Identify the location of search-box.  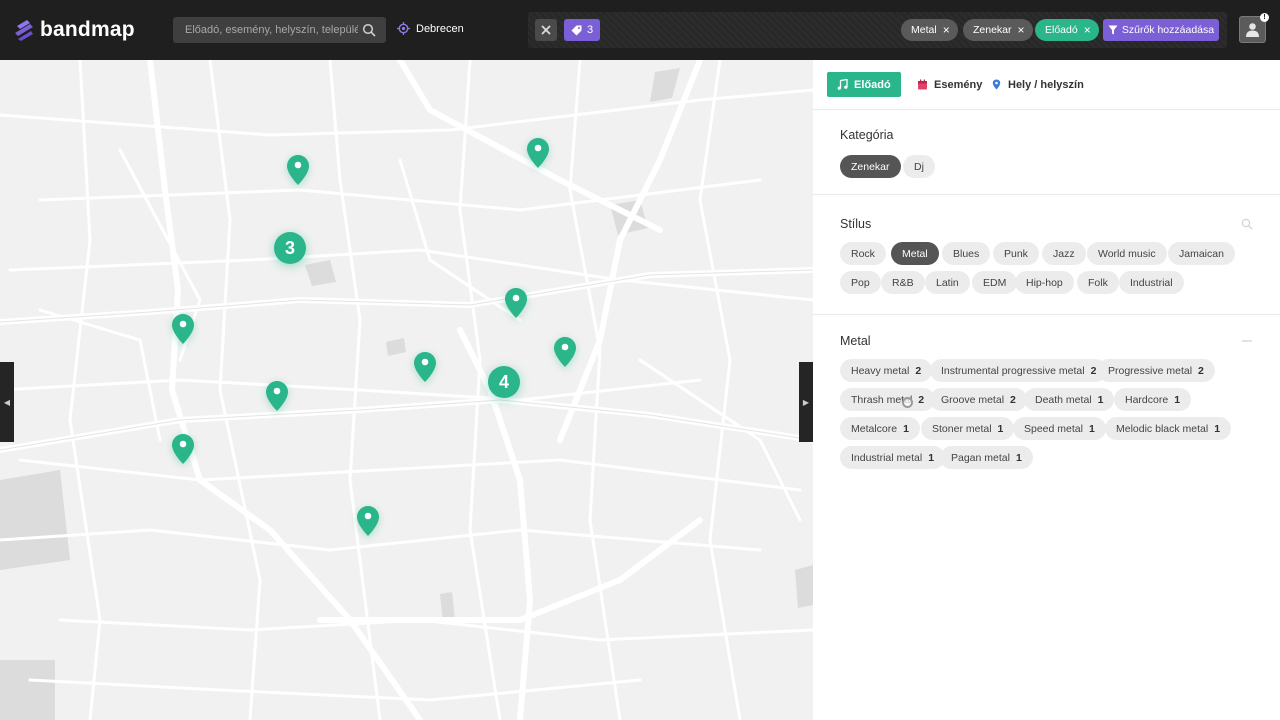
(279, 30).